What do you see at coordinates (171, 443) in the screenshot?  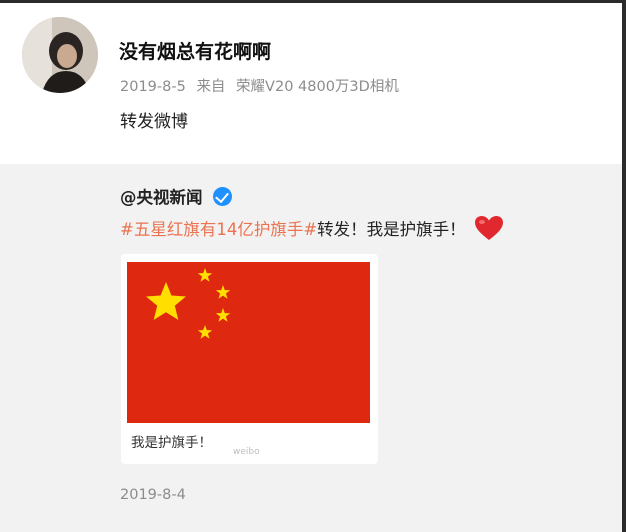 I see `card-caption: 我是护旗手！` at bounding box center [171, 443].